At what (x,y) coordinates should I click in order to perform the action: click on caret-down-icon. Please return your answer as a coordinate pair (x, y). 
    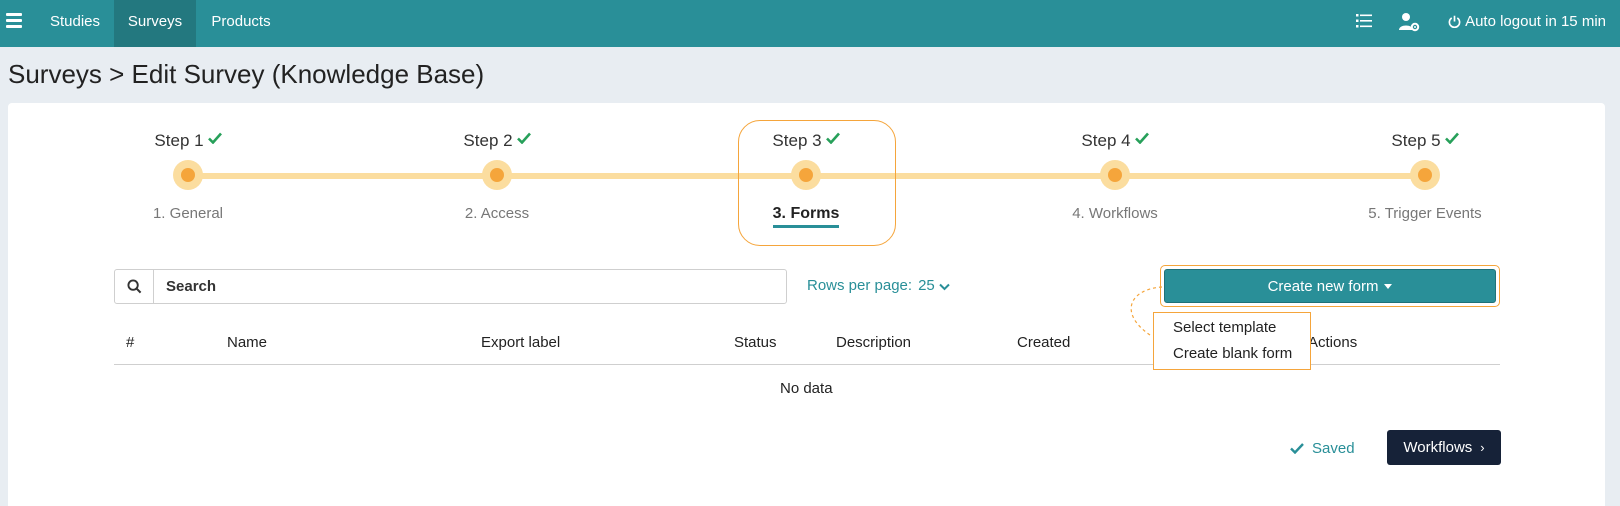
    Looking at the image, I should click on (1388, 286).